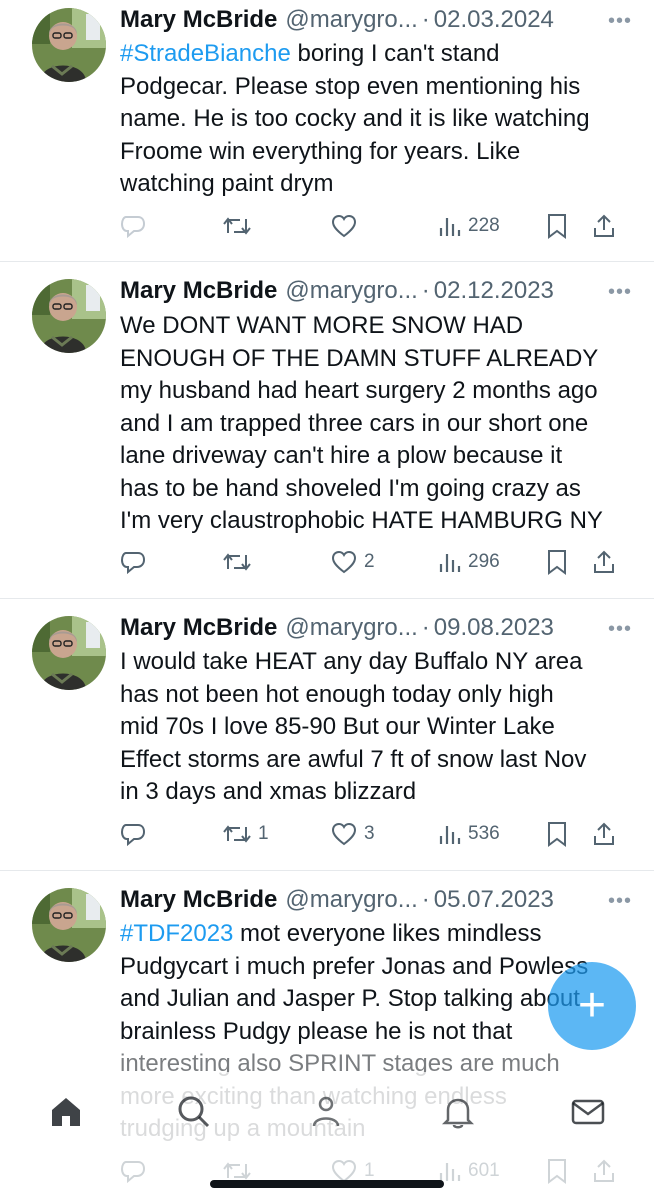  Describe the element at coordinates (359, 358) in the screenshot. I see `tweet-text-content: ENOUGH OF THE DAMN STUFF ALREADY` at that location.